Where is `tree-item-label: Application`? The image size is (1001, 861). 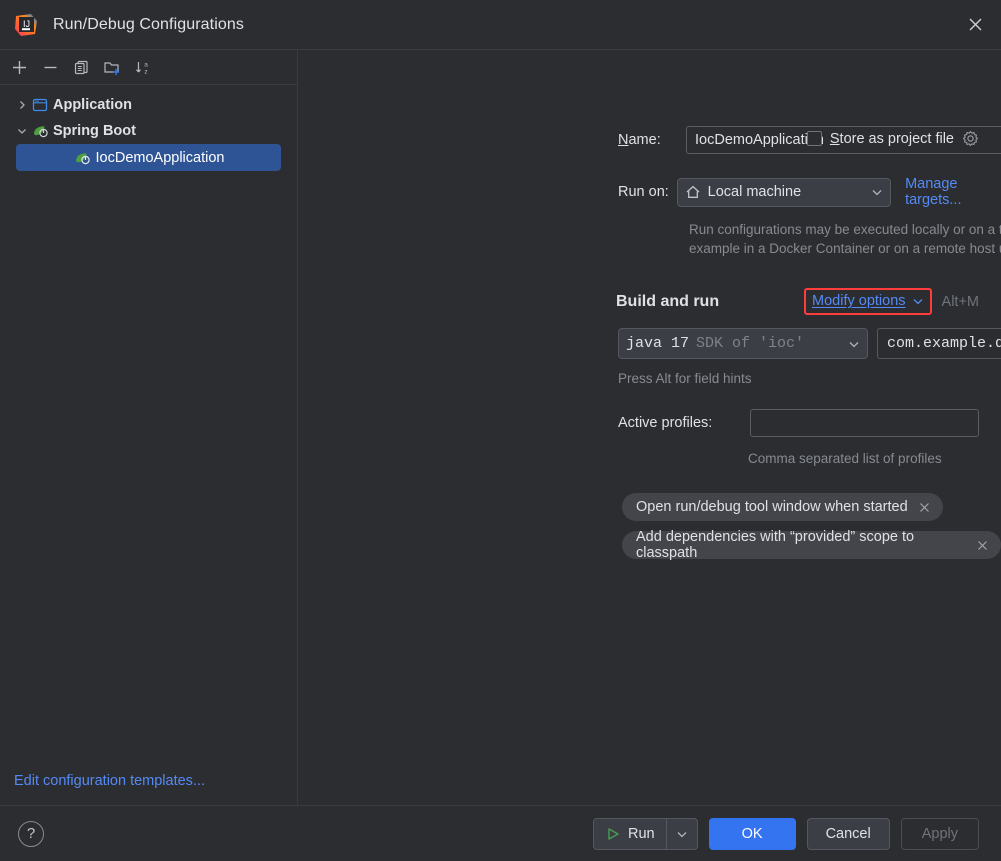
tree-item-label: Application is located at coordinates (92, 105).